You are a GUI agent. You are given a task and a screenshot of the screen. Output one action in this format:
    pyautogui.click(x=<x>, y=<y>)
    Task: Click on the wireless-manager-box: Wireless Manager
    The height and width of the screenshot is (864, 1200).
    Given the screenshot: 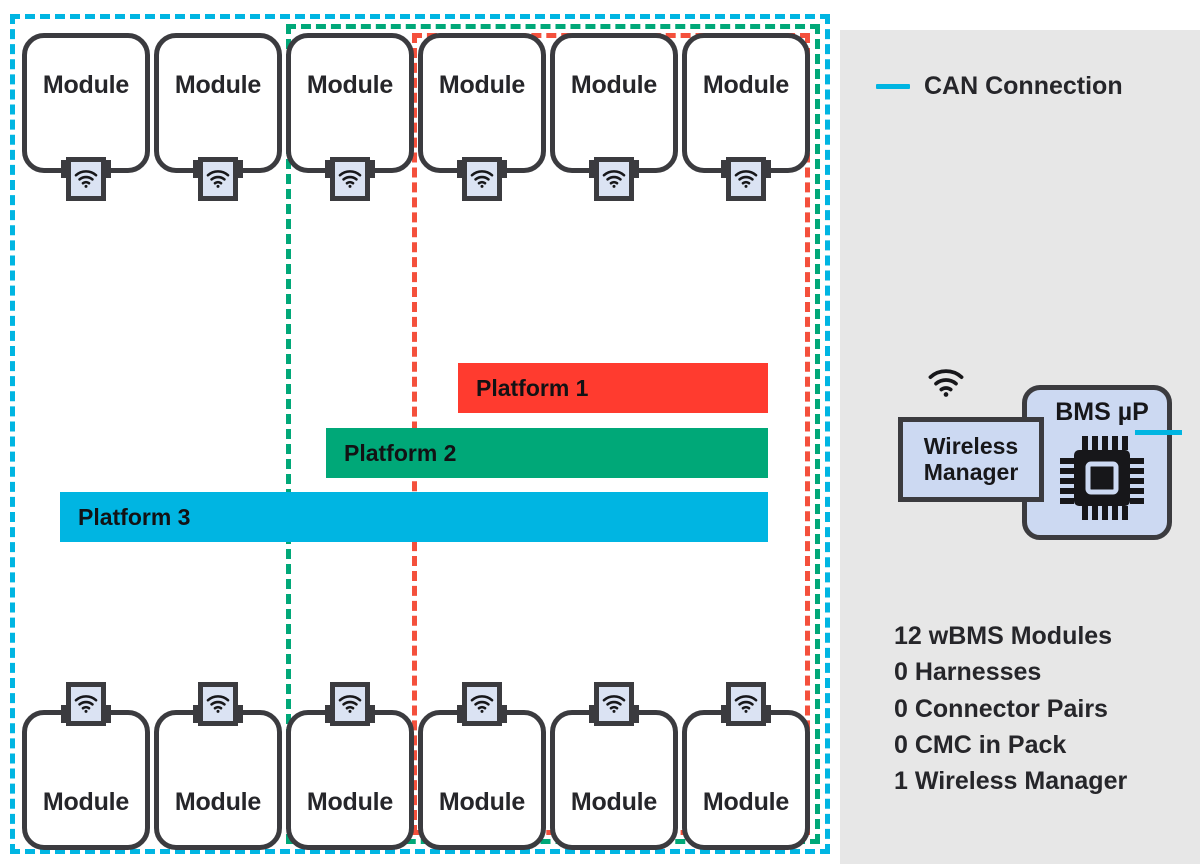 What is the action you would take?
    pyautogui.click(x=971, y=459)
    